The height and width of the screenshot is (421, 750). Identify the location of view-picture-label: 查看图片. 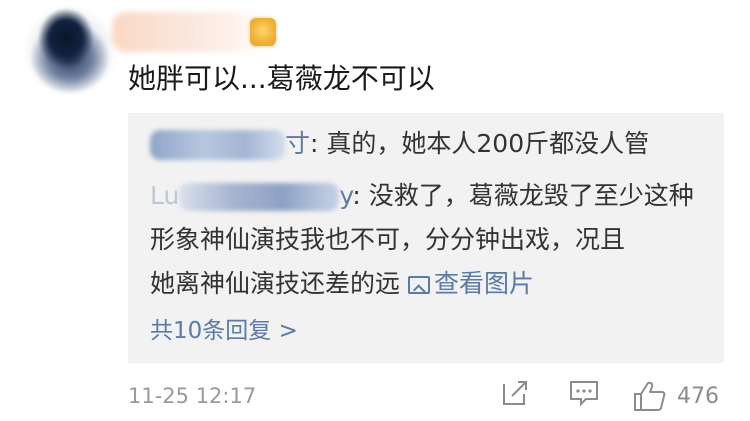
(484, 283).